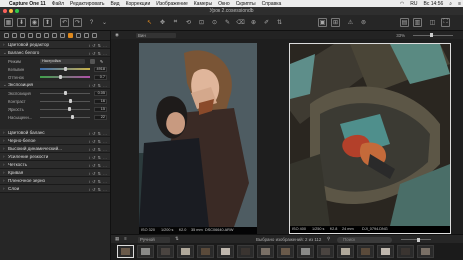 This screenshot has height=260, width=463. Describe the element at coordinates (65, 117) in the screenshot. I see `saturation-slider` at that location.